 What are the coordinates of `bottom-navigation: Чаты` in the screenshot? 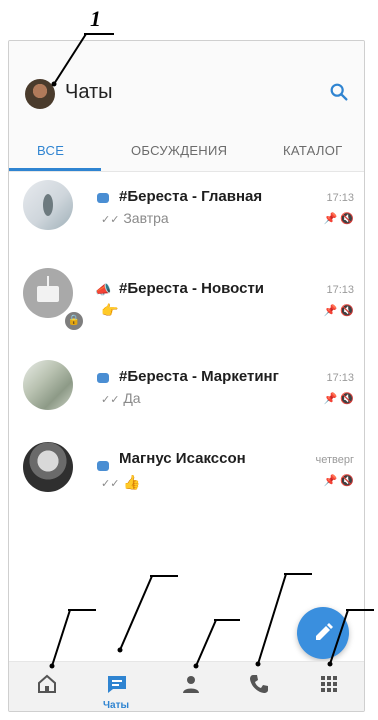 It's located at (186, 686).